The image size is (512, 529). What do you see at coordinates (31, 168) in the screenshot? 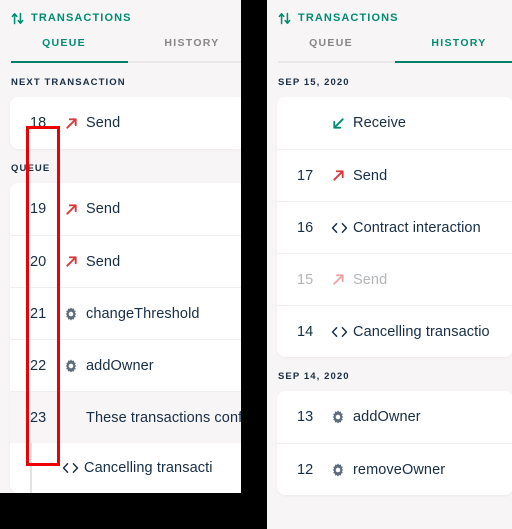
I see `section-label: QUEUE` at bounding box center [31, 168].